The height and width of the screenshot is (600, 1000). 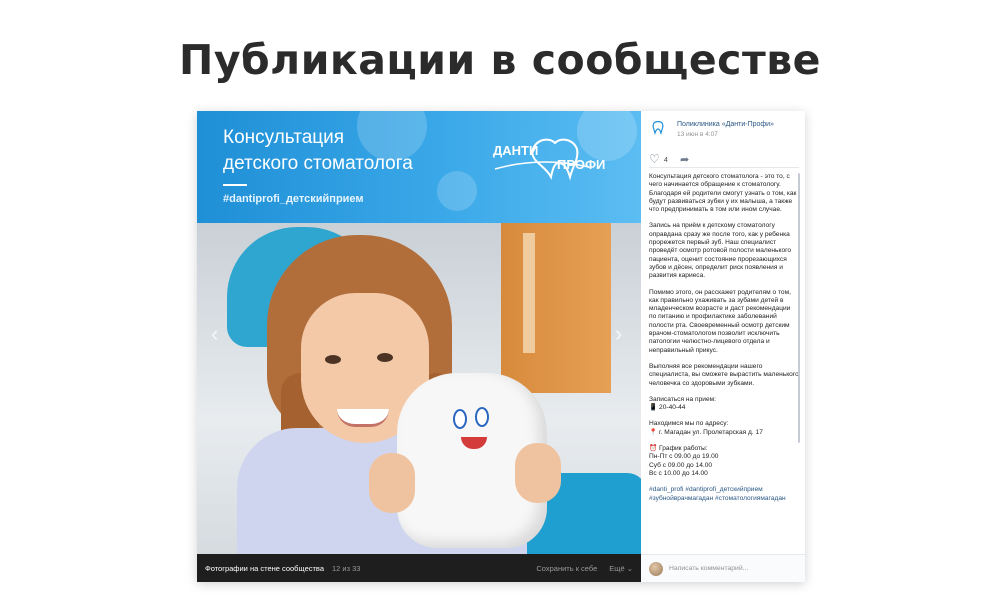 I want to click on hashtag-link: #зубнойврачмагадан #стоматологиямагадан, so click(x=724, y=499).